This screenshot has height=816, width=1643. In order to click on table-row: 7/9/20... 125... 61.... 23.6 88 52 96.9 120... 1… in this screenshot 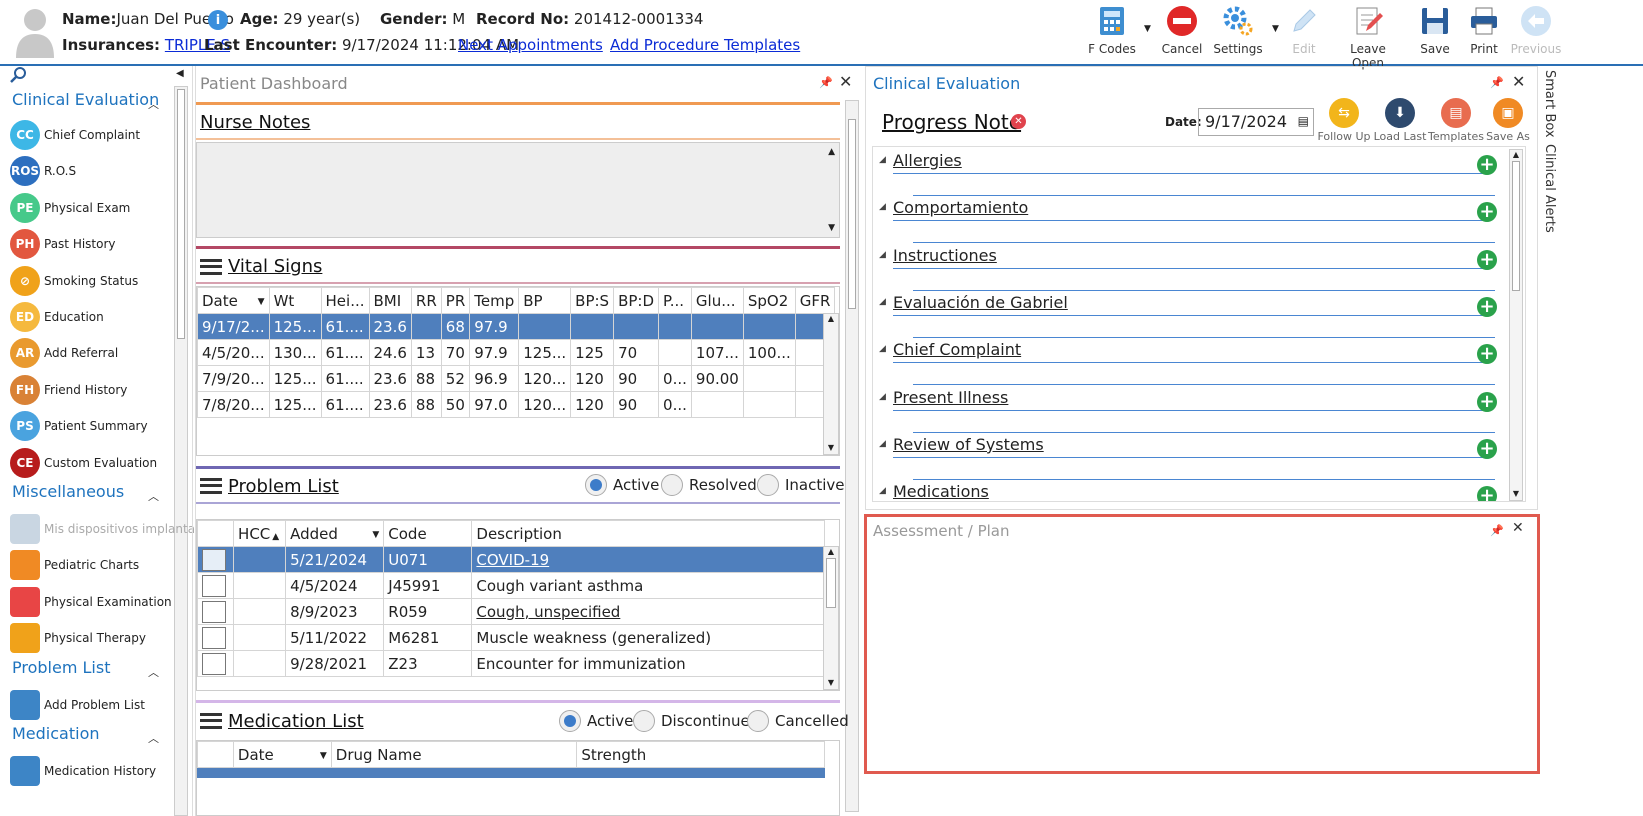, I will do `click(516, 378)`.